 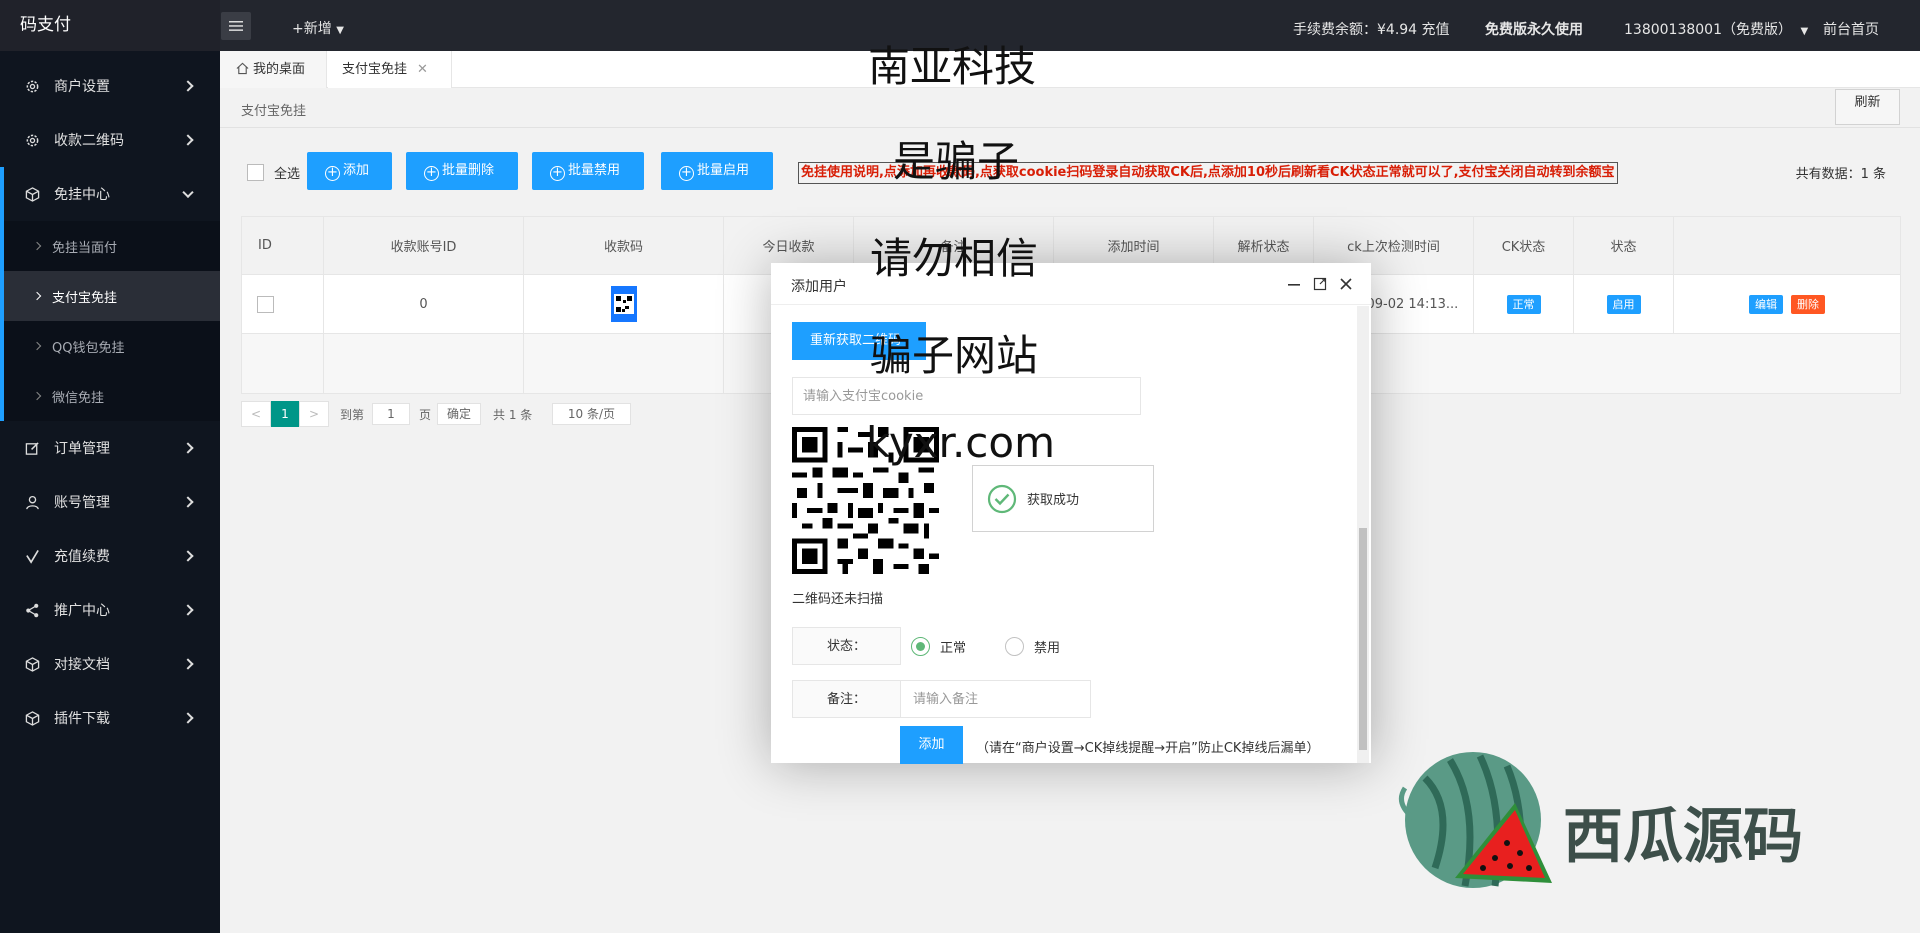 I want to click on prev-page-button: <, so click(x=256, y=414).